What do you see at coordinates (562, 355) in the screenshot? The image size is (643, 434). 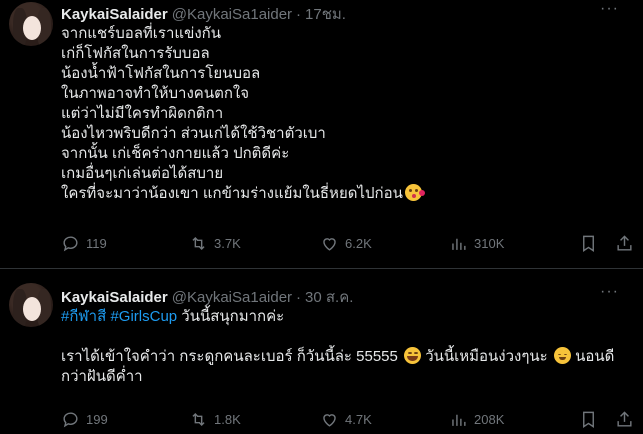 I see `sleepy-emoji-icon` at bounding box center [562, 355].